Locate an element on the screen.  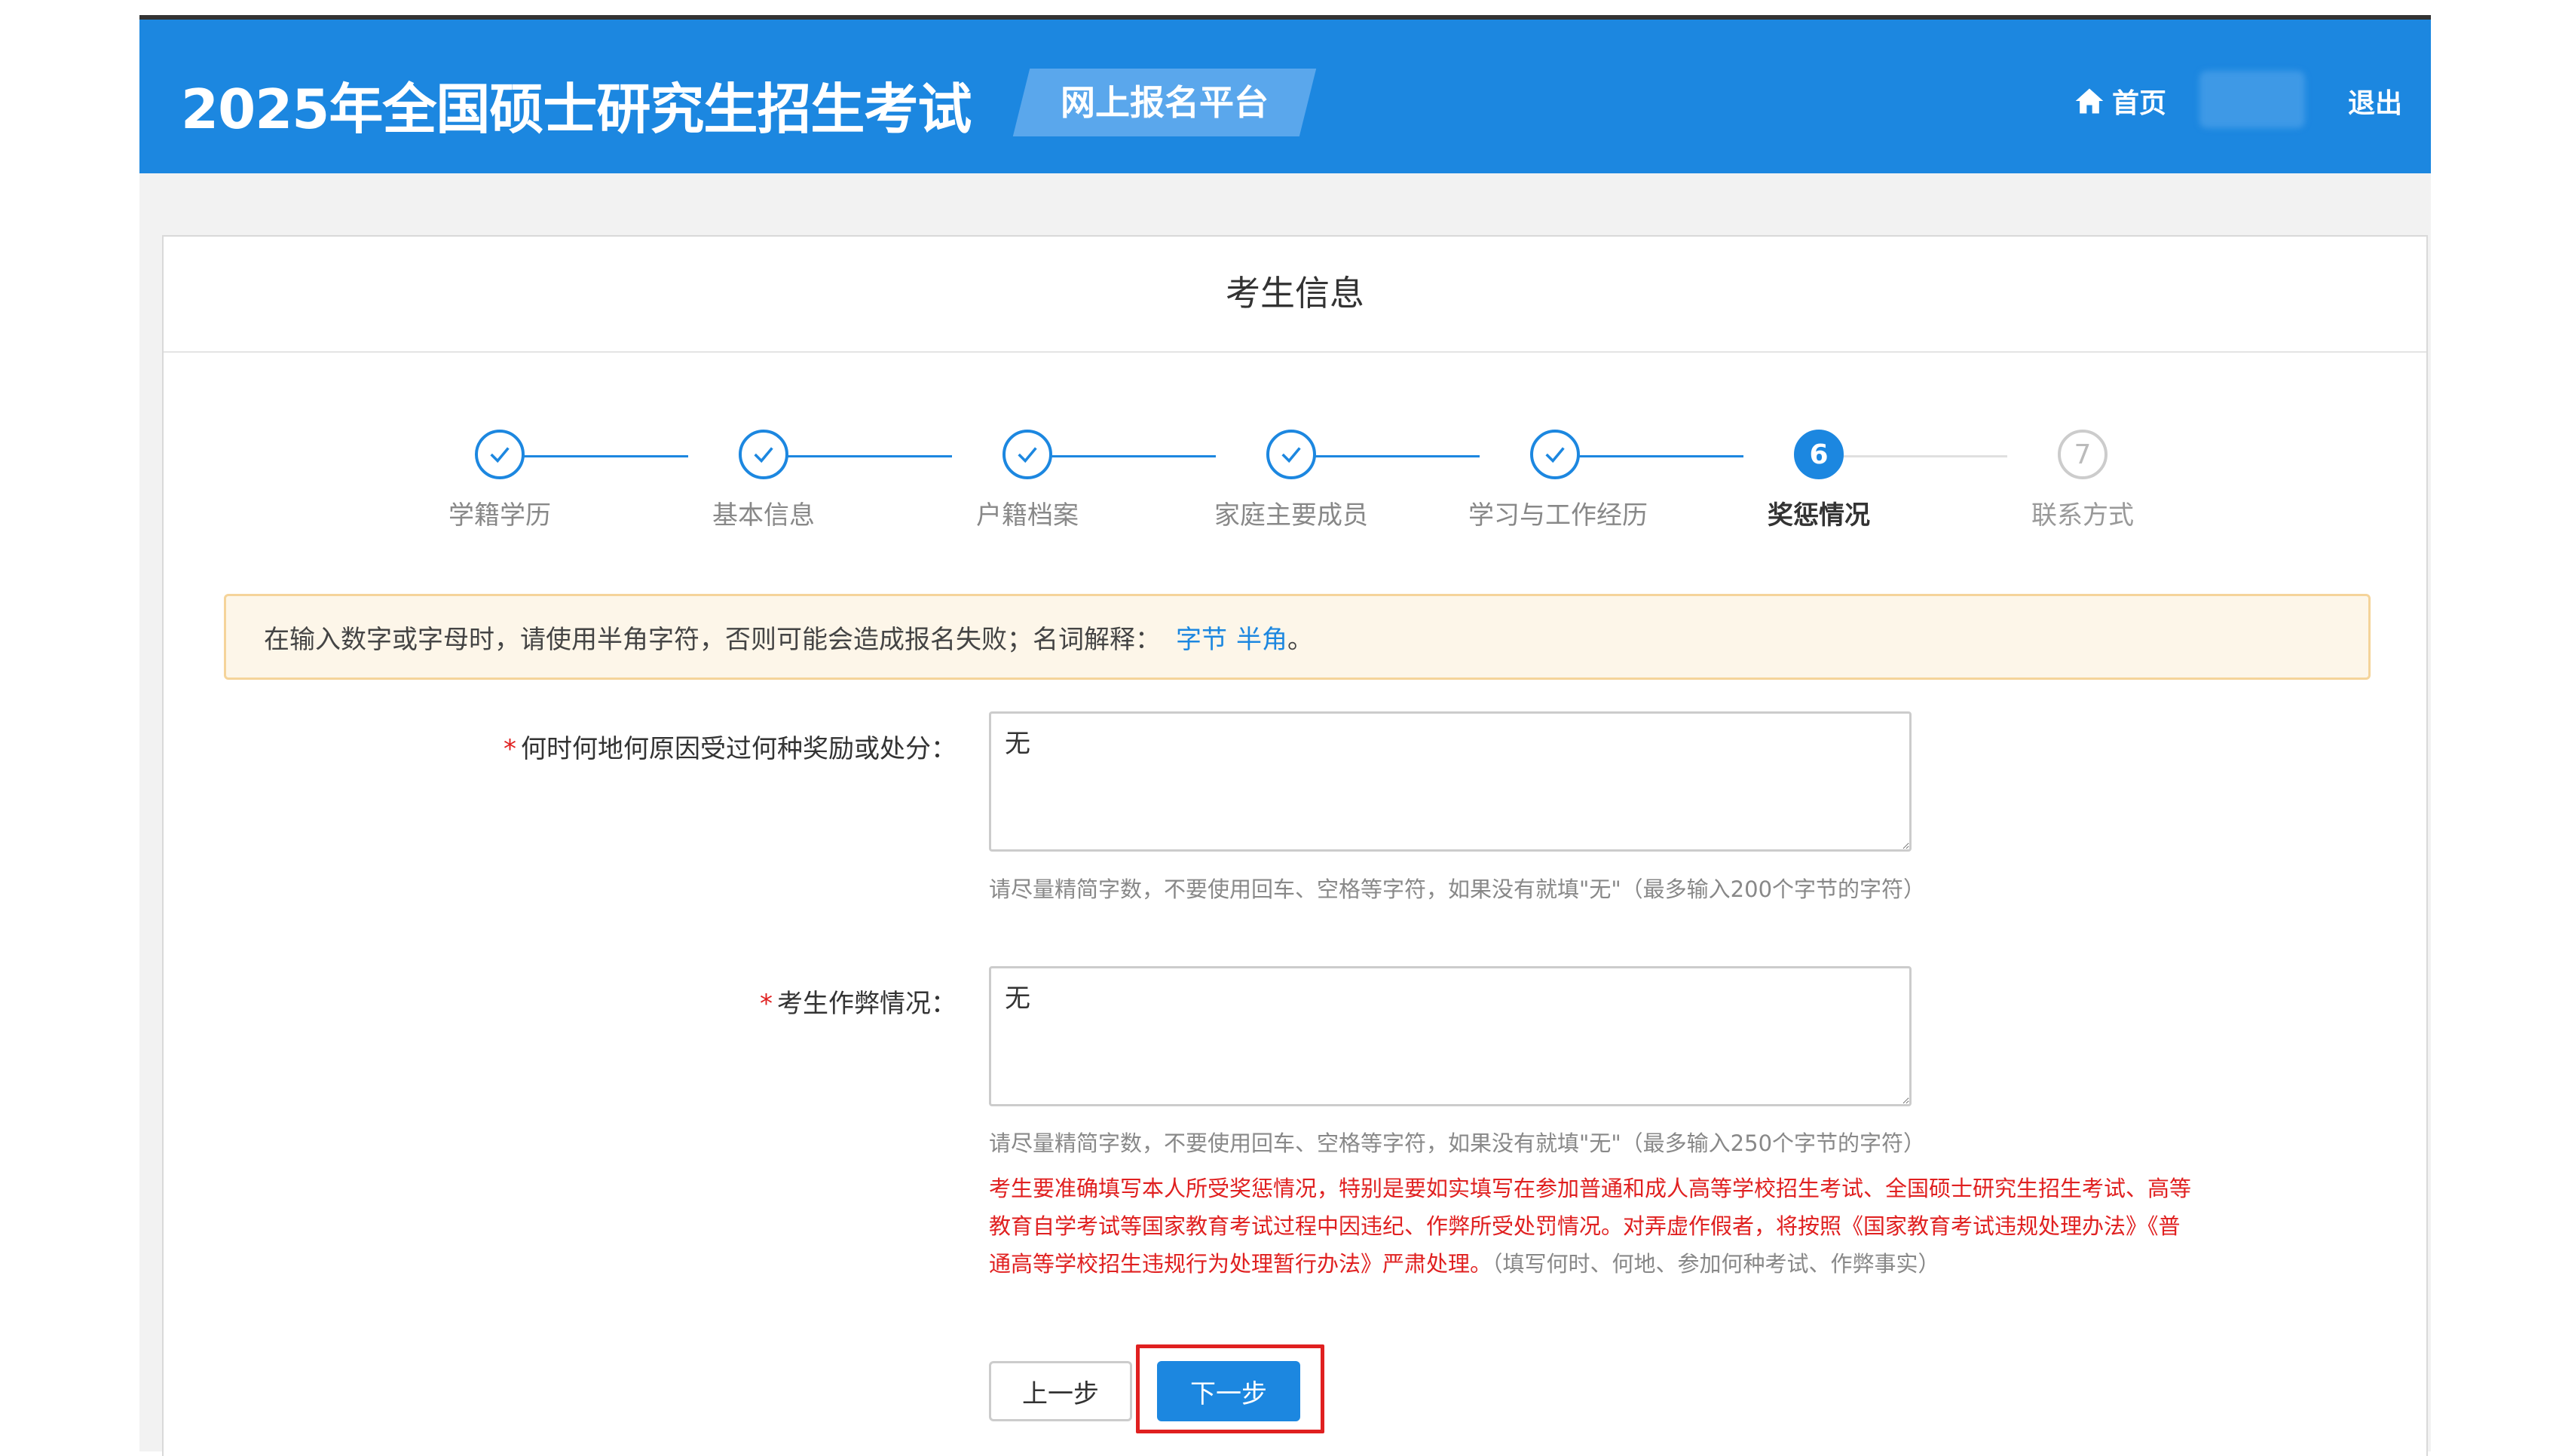
step-label: 学习与工作经历 is located at coordinates (1558, 515).